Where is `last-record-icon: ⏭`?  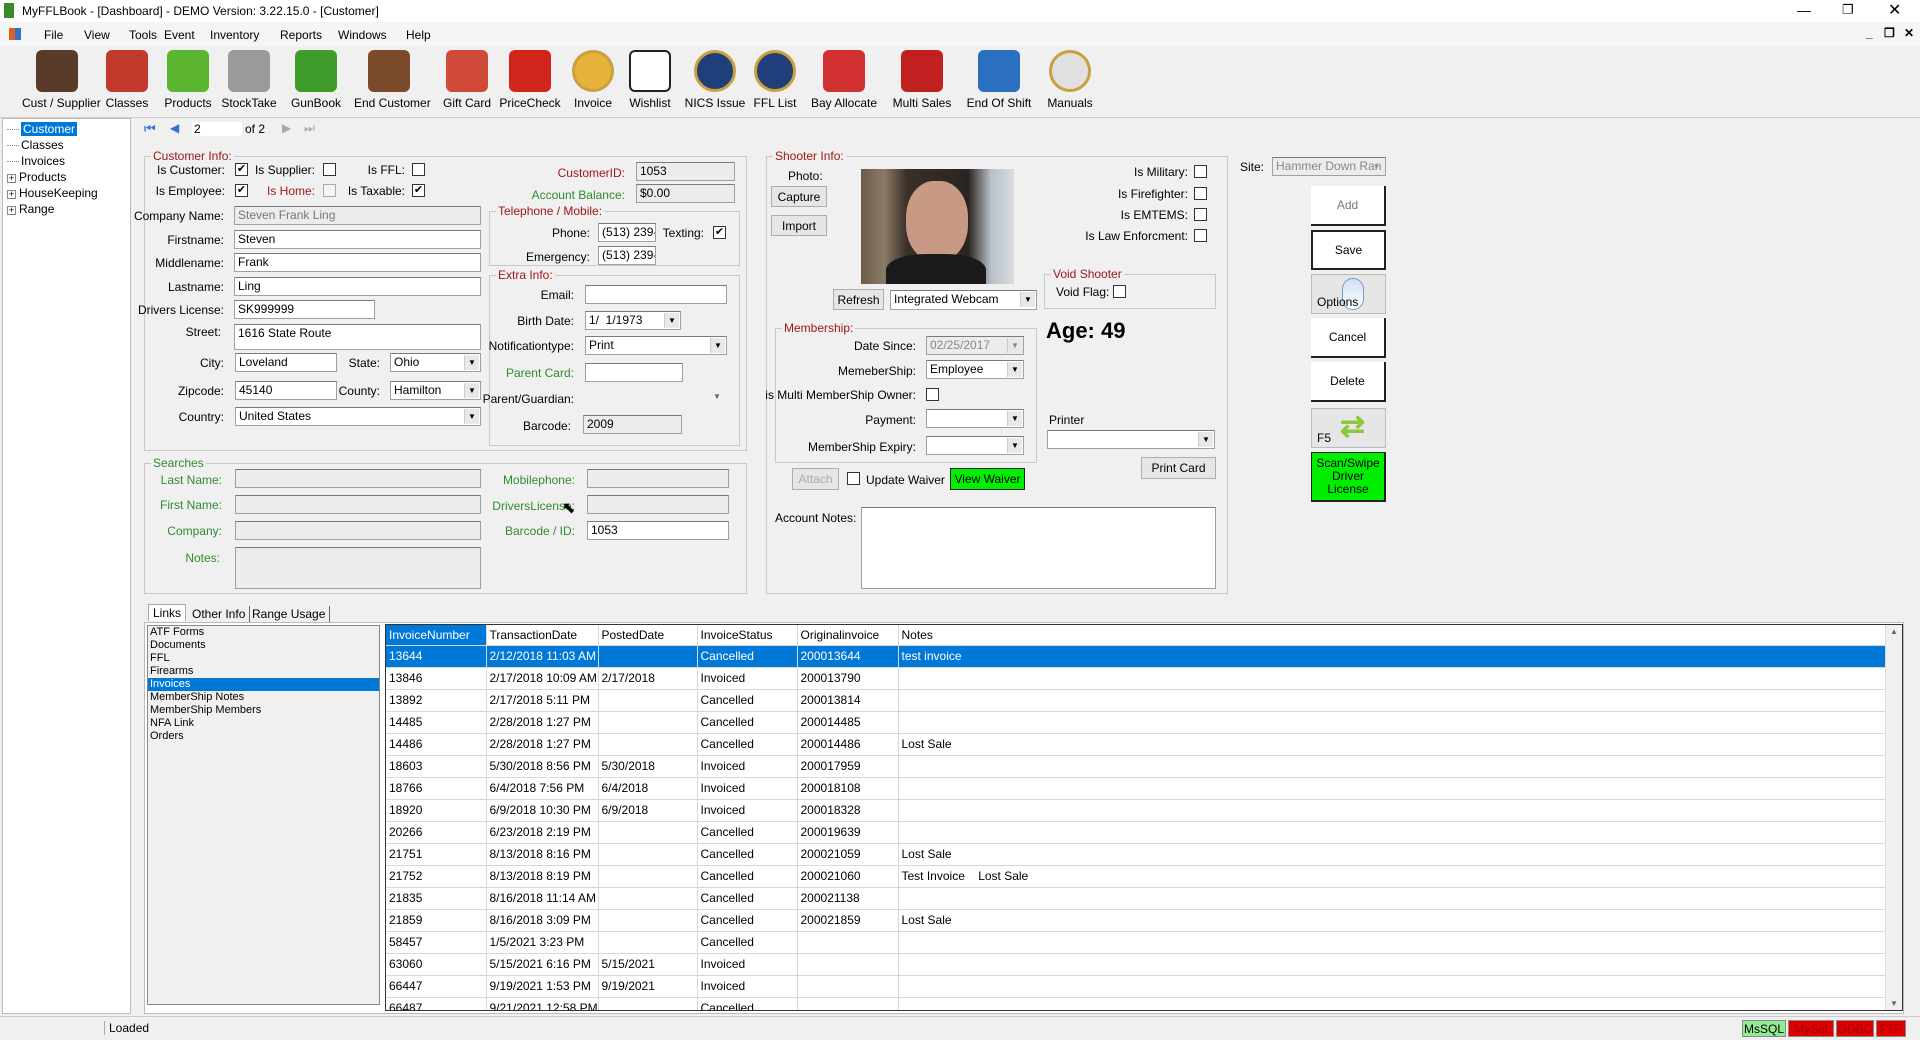
last-record-icon: ⏭ is located at coordinates (309, 128).